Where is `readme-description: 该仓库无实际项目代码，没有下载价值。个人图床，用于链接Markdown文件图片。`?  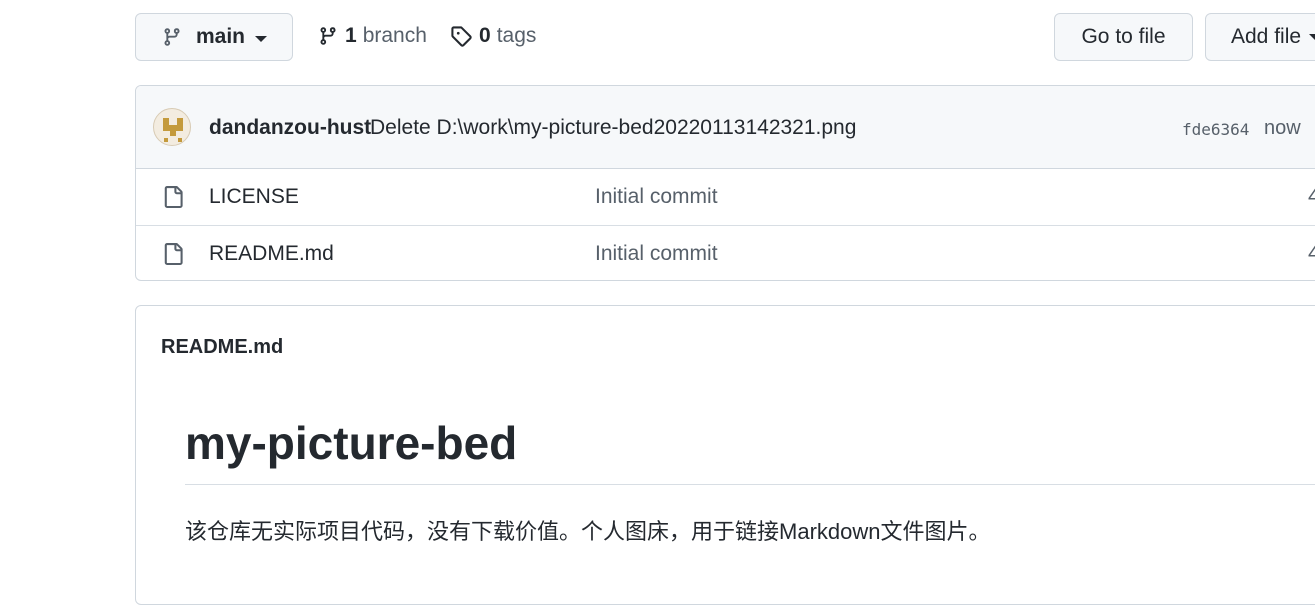
readme-description: 该仓库无实际项目代码，没有下载价值。个人图床，用于链接Markdown文件图片。 is located at coordinates (588, 531).